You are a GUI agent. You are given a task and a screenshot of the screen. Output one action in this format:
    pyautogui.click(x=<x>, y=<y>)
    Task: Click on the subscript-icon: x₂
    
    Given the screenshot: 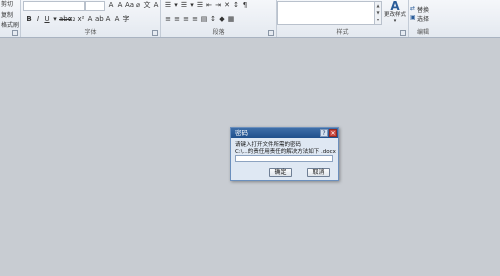 What is the action you would take?
    pyautogui.click(x=72, y=19)
    